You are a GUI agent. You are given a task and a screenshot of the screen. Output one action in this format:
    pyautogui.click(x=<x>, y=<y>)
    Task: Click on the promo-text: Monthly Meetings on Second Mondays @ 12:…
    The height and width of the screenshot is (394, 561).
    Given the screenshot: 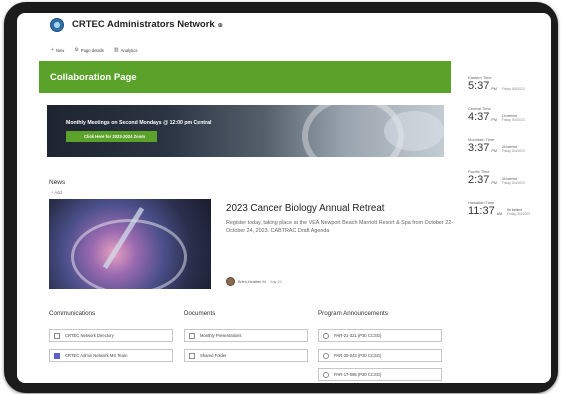 What is the action you would take?
    pyautogui.click(x=139, y=123)
    